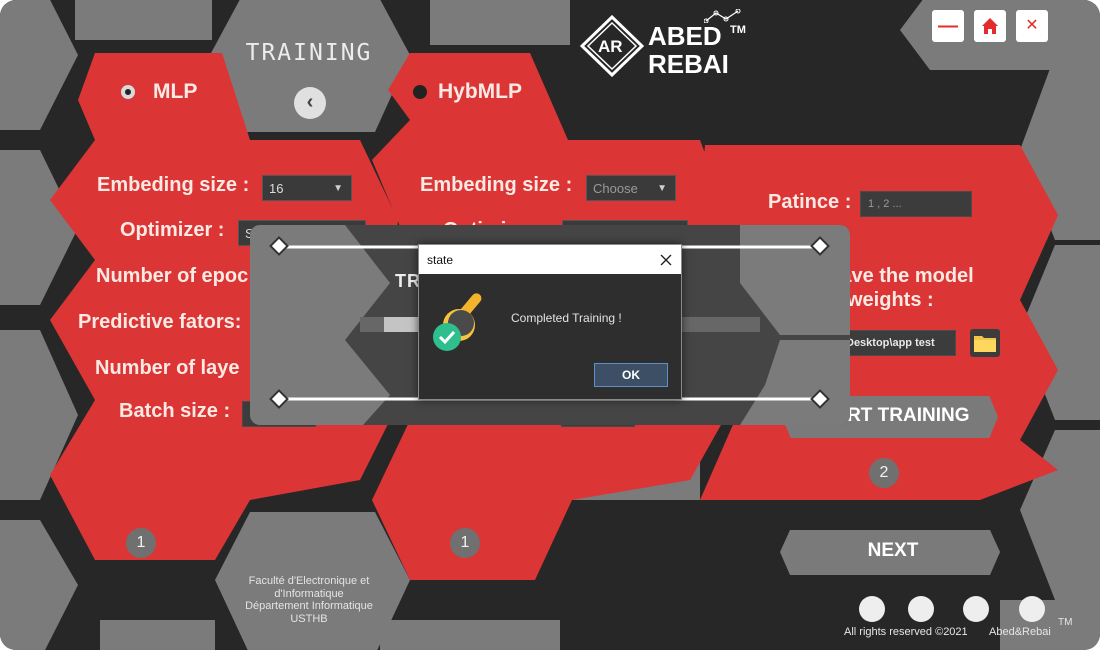  What do you see at coordinates (440, 260) in the screenshot?
I see `dialog-title: state` at bounding box center [440, 260].